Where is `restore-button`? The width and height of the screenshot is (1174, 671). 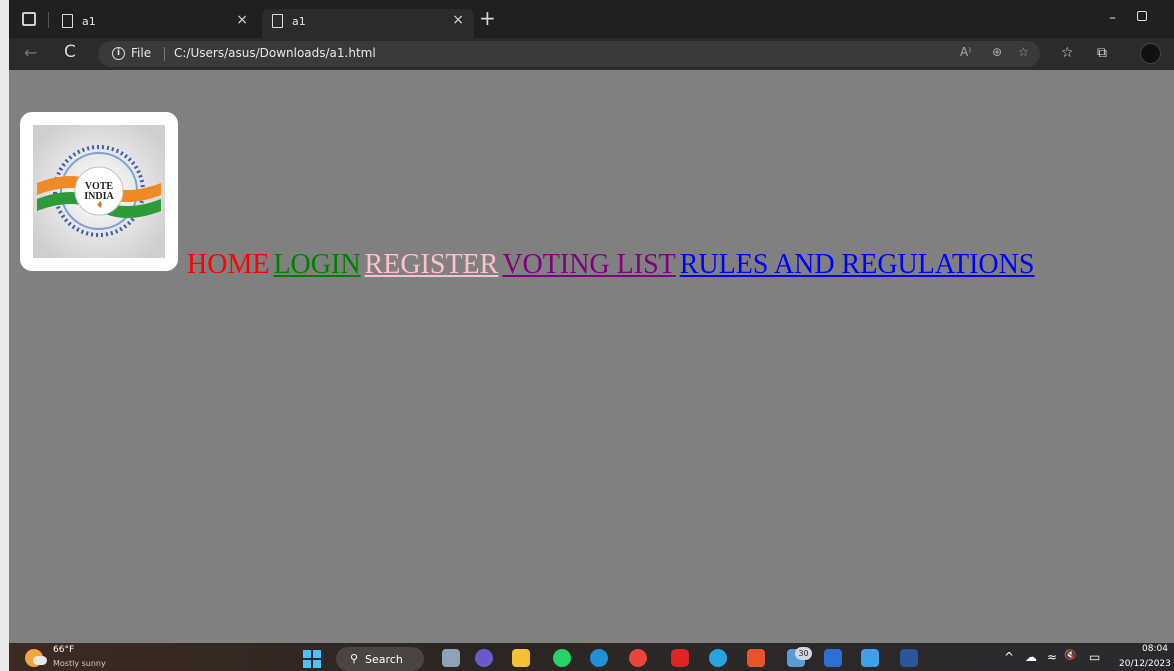
restore-button is located at coordinates (1142, 16).